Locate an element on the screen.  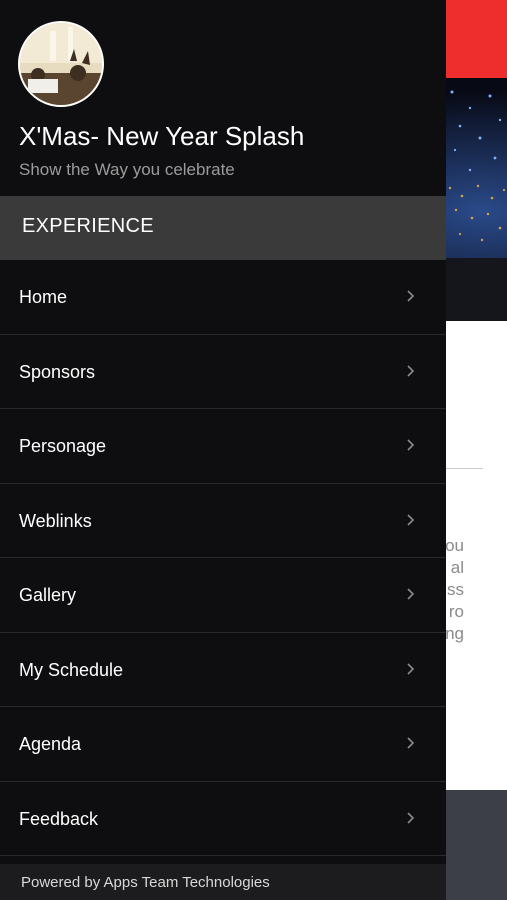
menu-item-my-schedule: My Schedule is located at coordinates (223, 670).